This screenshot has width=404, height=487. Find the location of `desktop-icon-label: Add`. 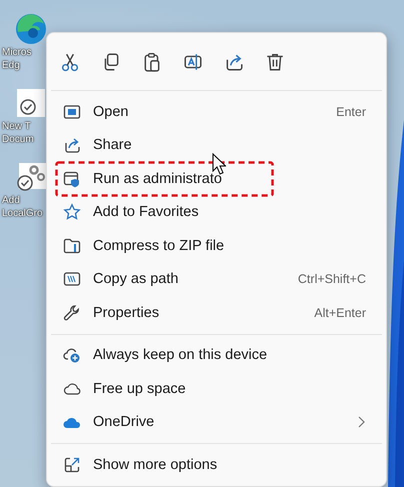

desktop-icon-label: Add is located at coordinates (11, 200).